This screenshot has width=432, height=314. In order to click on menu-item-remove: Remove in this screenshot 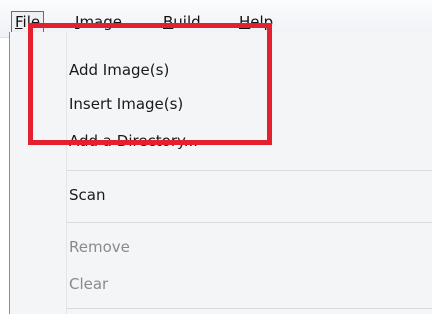, I will do `click(99, 247)`.